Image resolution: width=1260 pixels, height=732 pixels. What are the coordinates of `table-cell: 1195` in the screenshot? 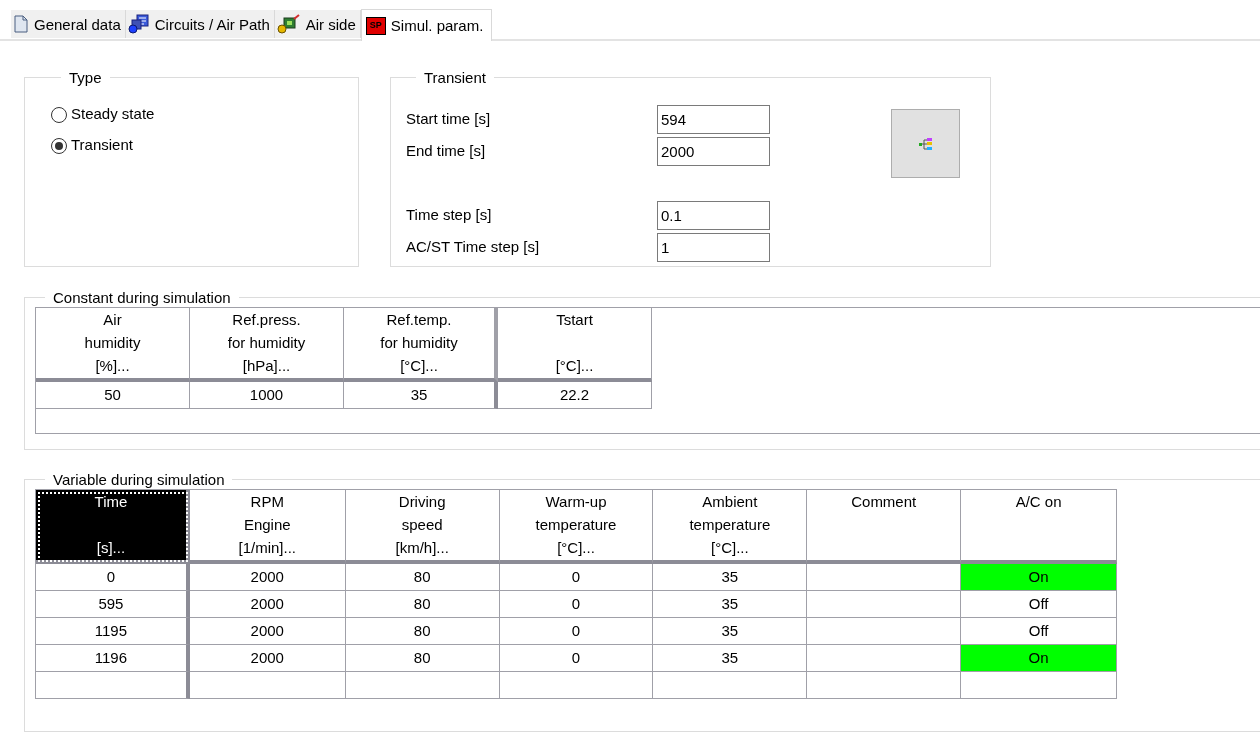 It's located at (113, 631).